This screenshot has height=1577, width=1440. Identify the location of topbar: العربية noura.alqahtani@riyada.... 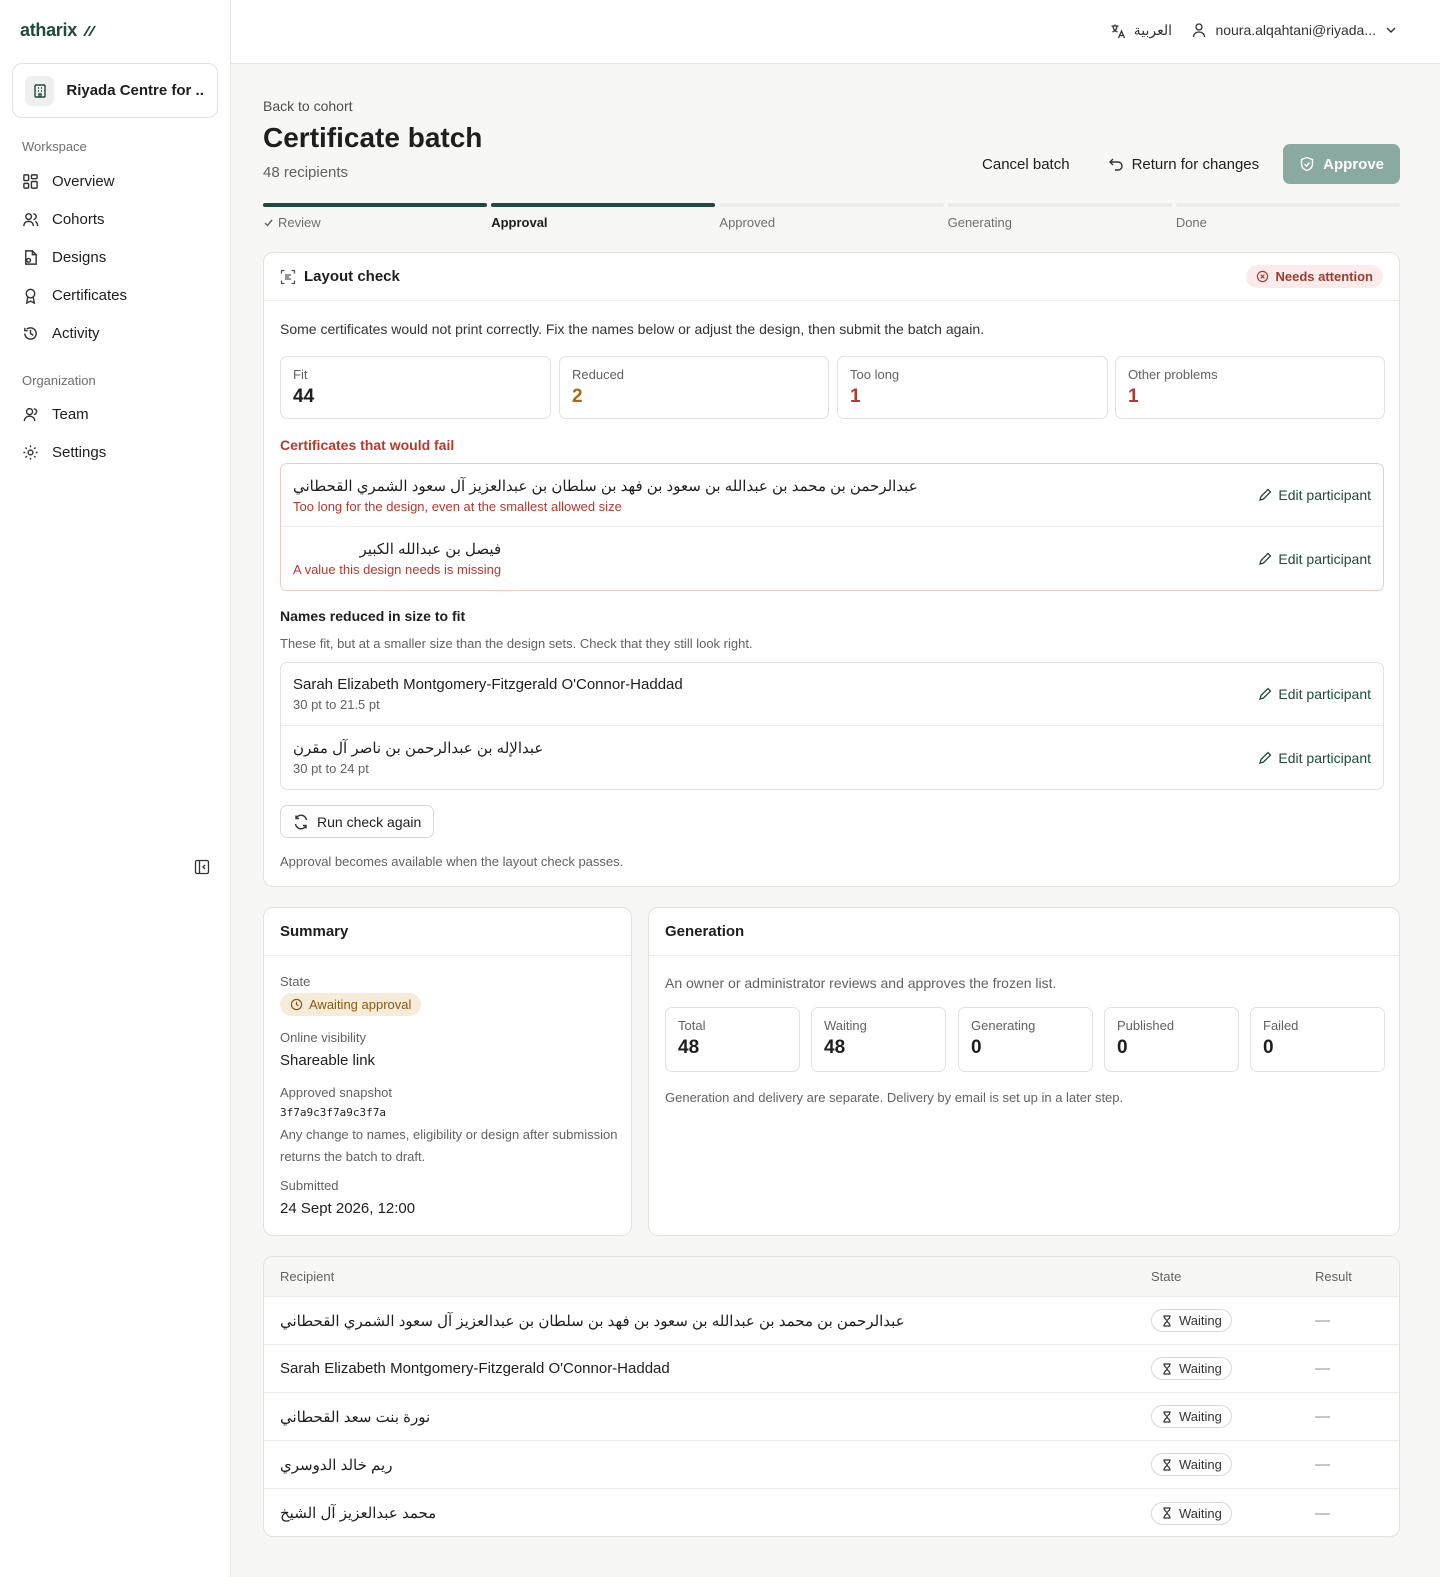
(835, 32).